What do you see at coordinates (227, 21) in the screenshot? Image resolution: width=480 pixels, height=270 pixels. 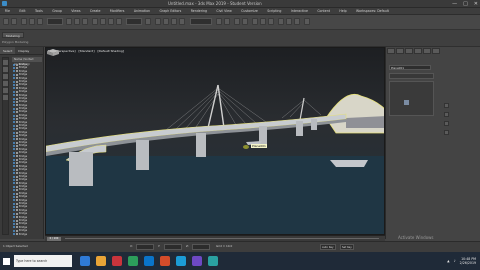 I see `align-icon` at bounding box center [227, 21].